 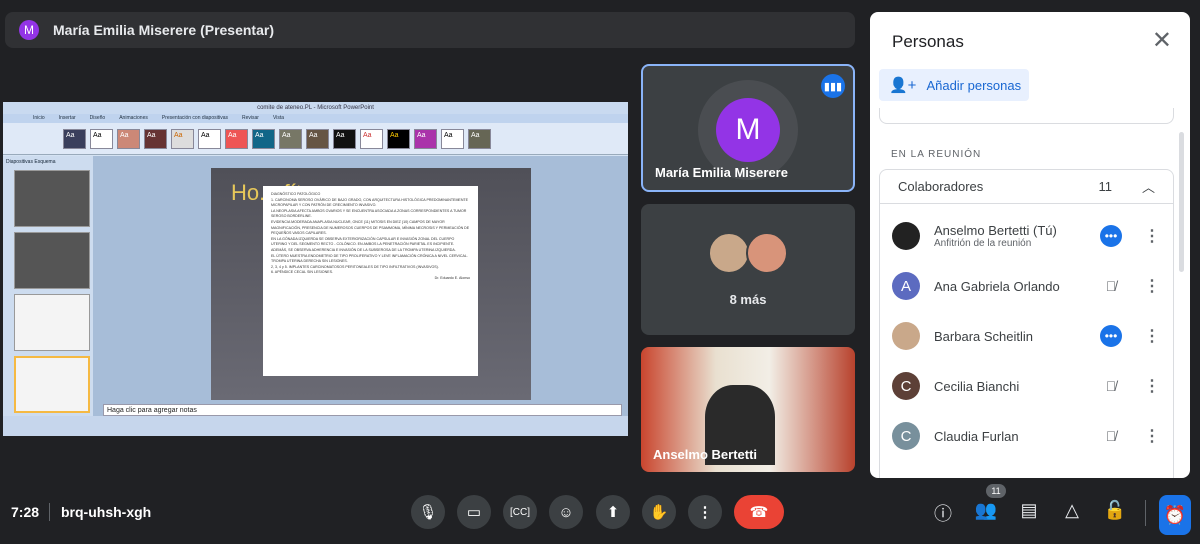 What do you see at coordinates (133, 118) in the screenshot?
I see `ppt-tab: Animaciones` at bounding box center [133, 118].